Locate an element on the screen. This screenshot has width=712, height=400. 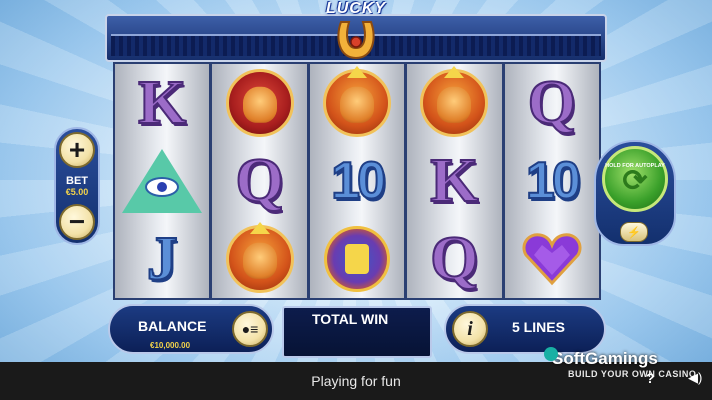
bet-value: €5.00 is located at coordinates (77, 192).